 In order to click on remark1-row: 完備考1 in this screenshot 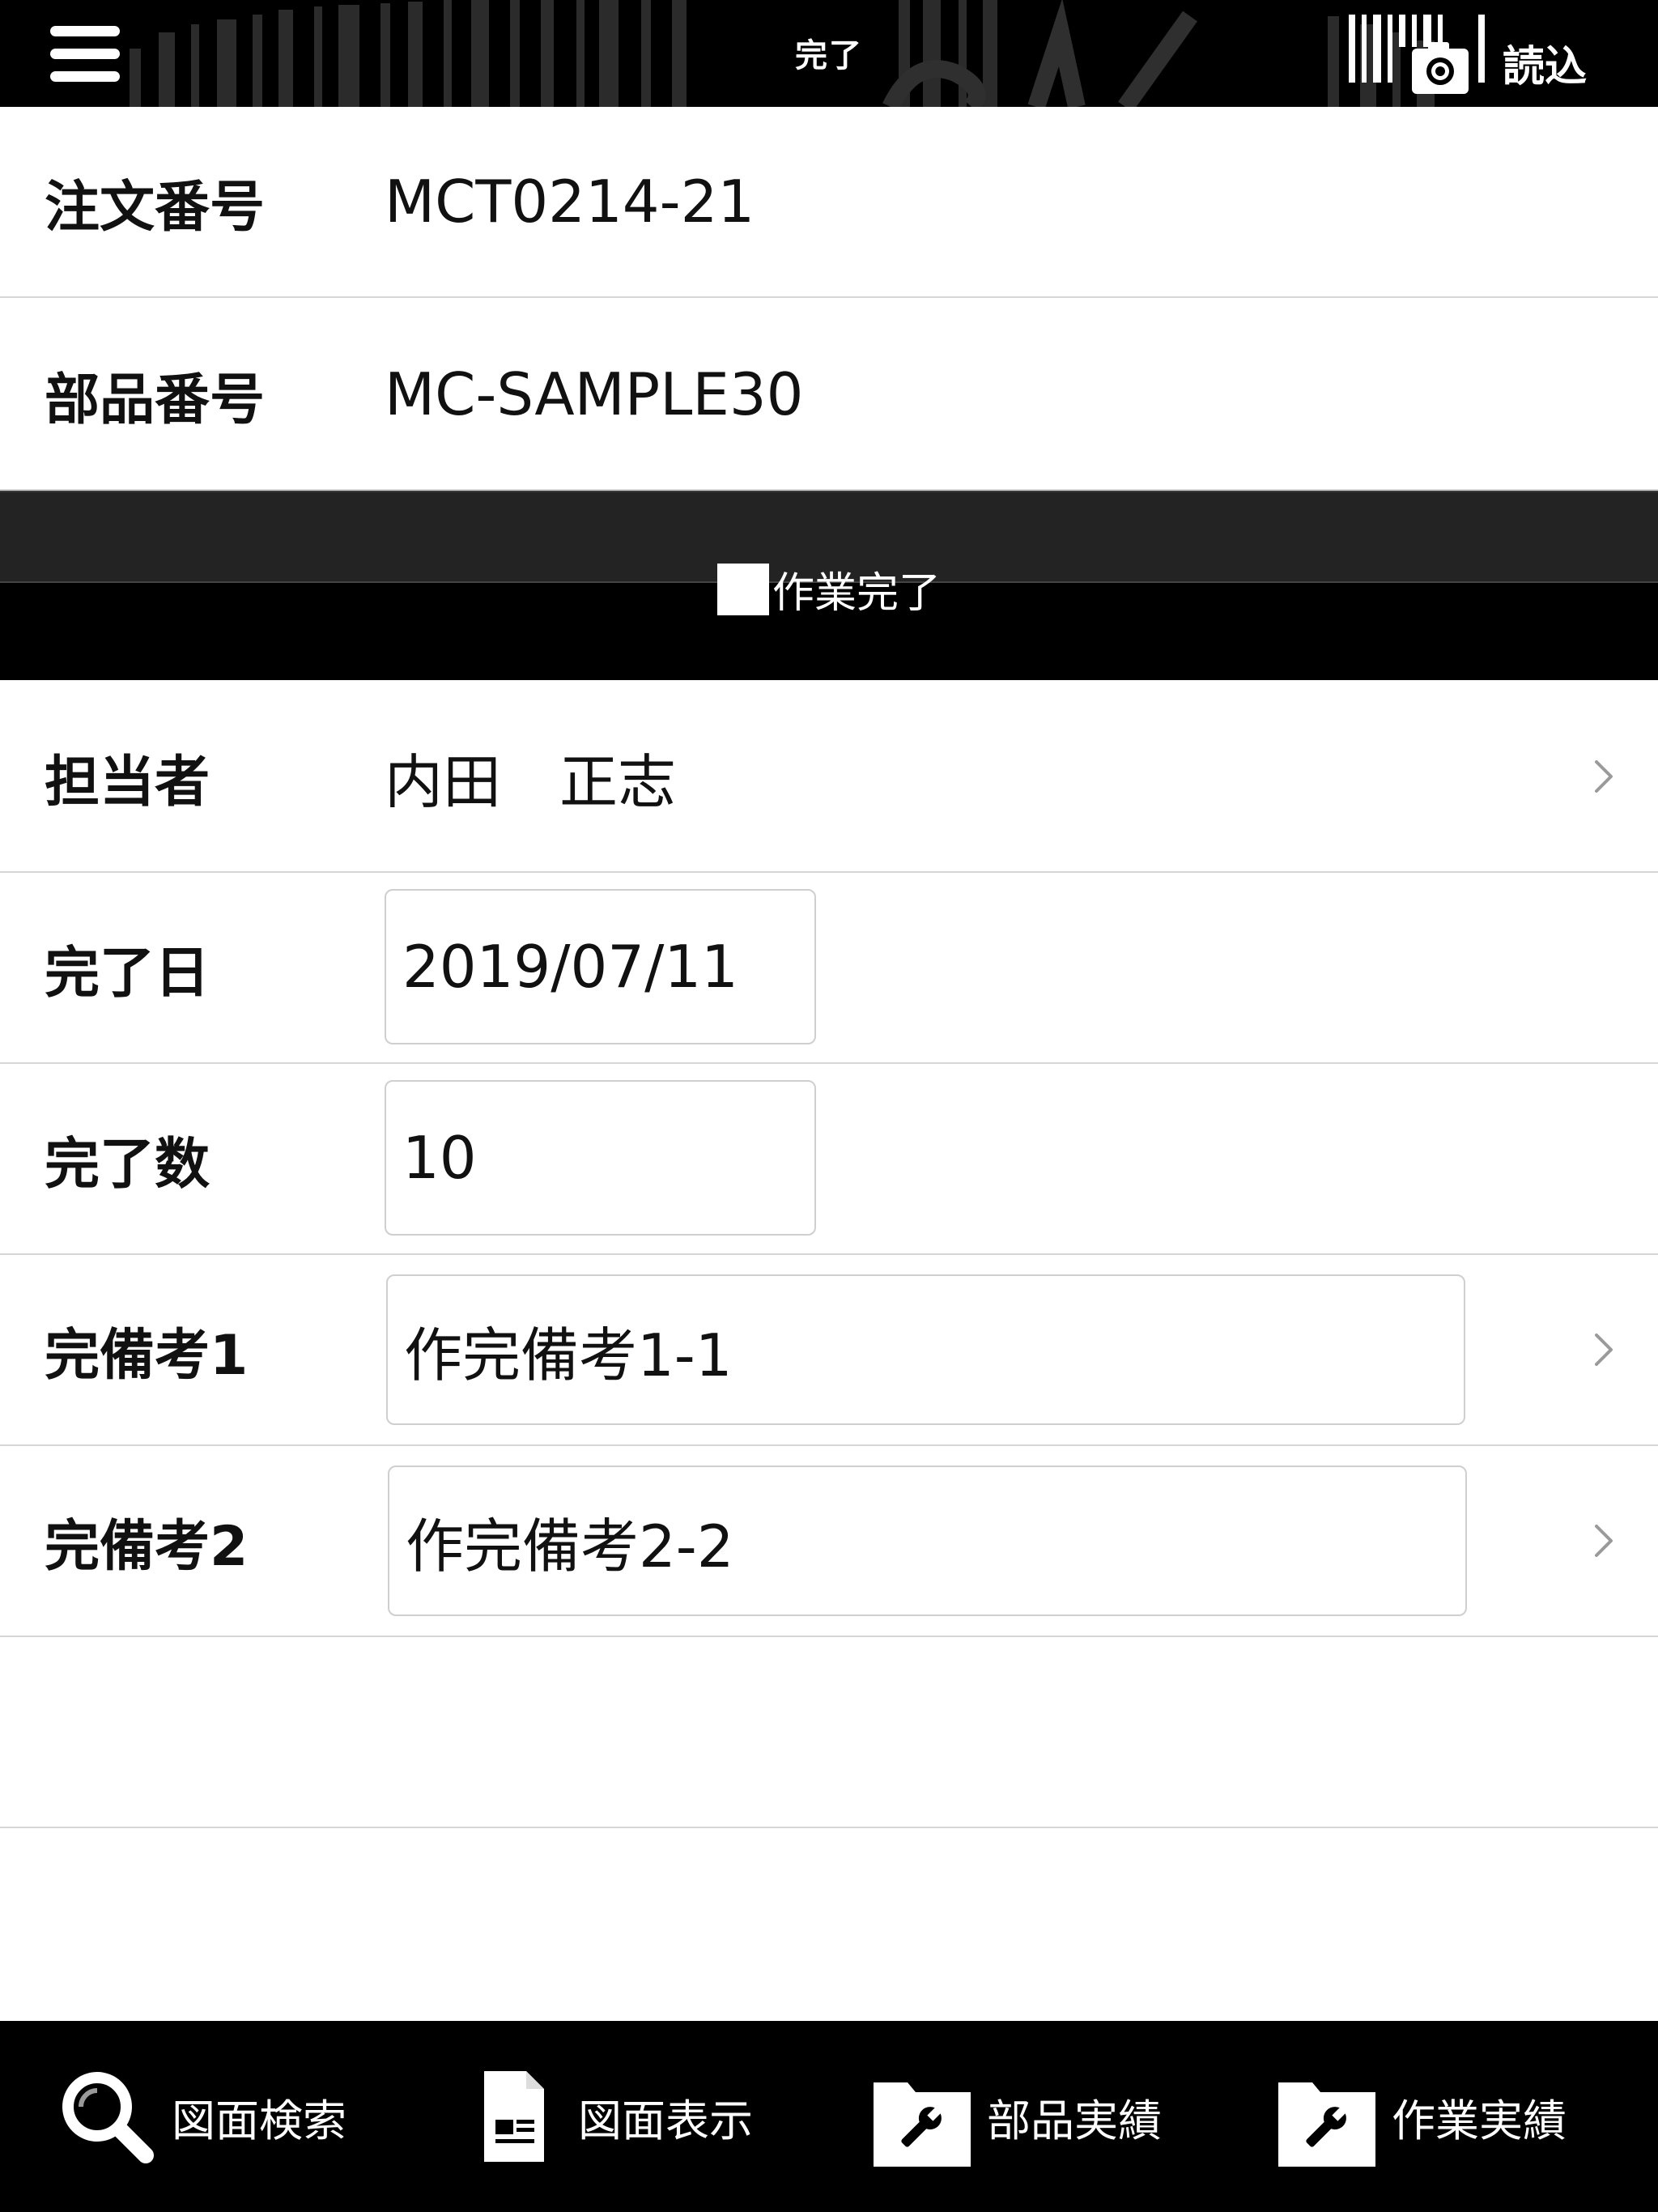, I will do `click(829, 1351)`.